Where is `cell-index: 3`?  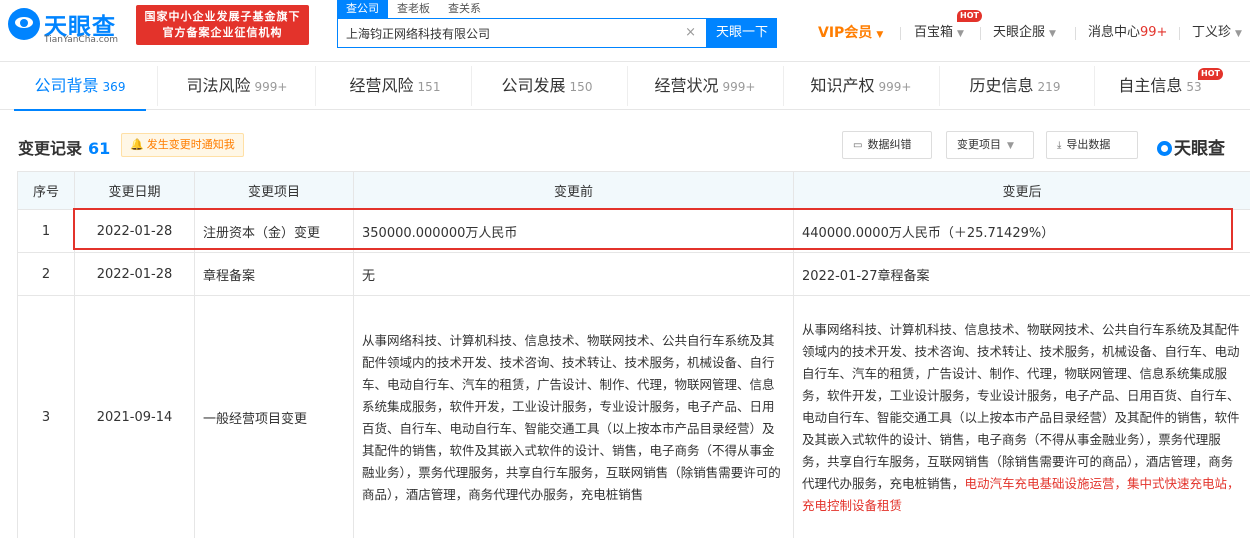 cell-index: 3 is located at coordinates (46, 416).